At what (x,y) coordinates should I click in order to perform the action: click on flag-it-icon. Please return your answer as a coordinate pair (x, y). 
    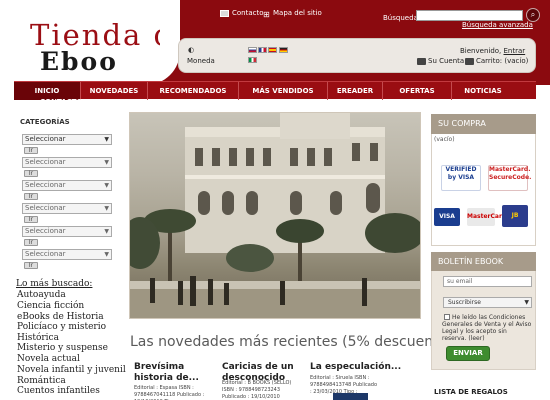
    Looking at the image, I should click on (252, 60).